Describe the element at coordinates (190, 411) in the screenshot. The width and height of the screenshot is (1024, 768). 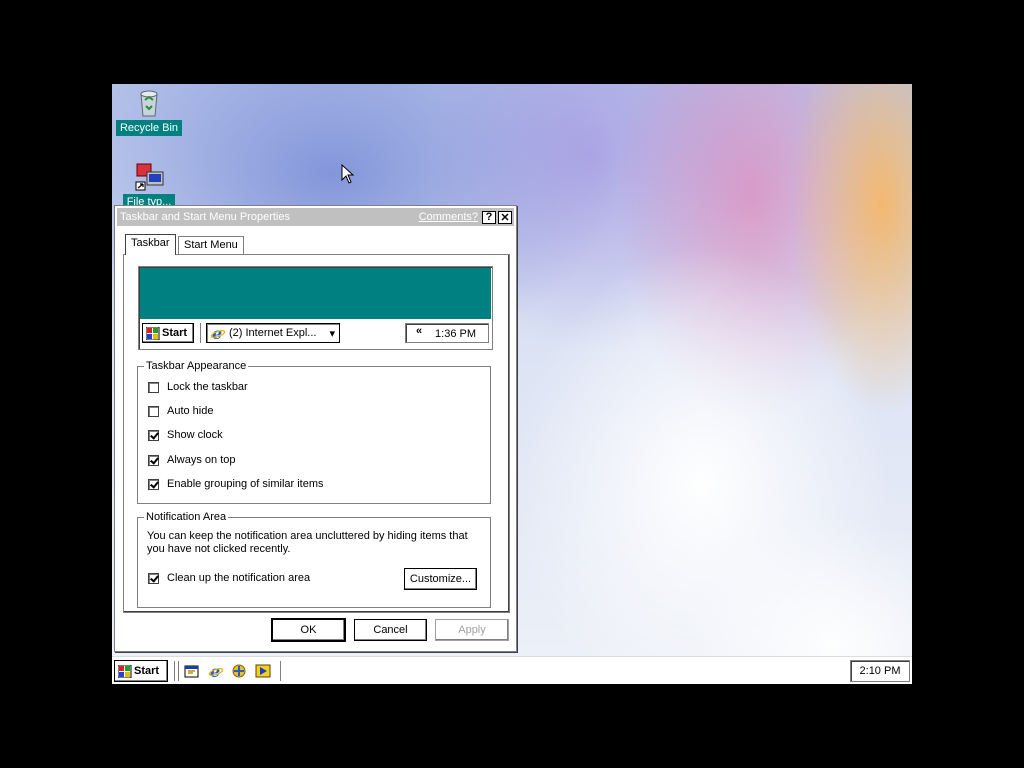
I see `checkbox-label: Auto hide` at that location.